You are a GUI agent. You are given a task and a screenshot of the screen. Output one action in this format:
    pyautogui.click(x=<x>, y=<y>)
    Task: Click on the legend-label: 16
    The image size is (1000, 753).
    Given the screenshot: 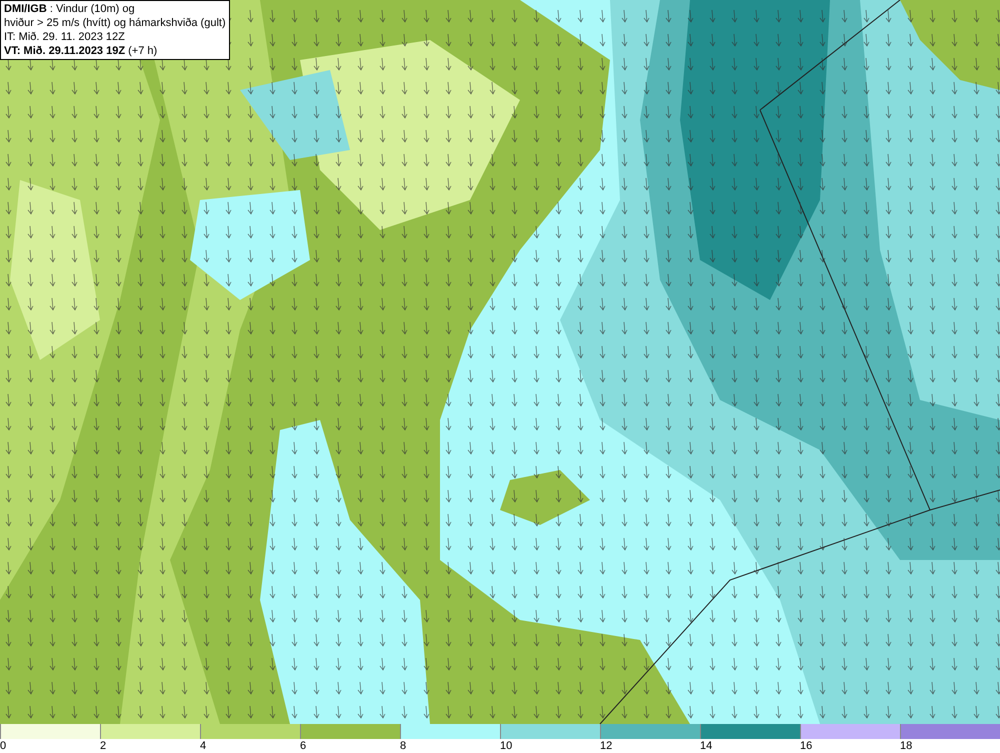 What is the action you would take?
    pyautogui.click(x=806, y=746)
    